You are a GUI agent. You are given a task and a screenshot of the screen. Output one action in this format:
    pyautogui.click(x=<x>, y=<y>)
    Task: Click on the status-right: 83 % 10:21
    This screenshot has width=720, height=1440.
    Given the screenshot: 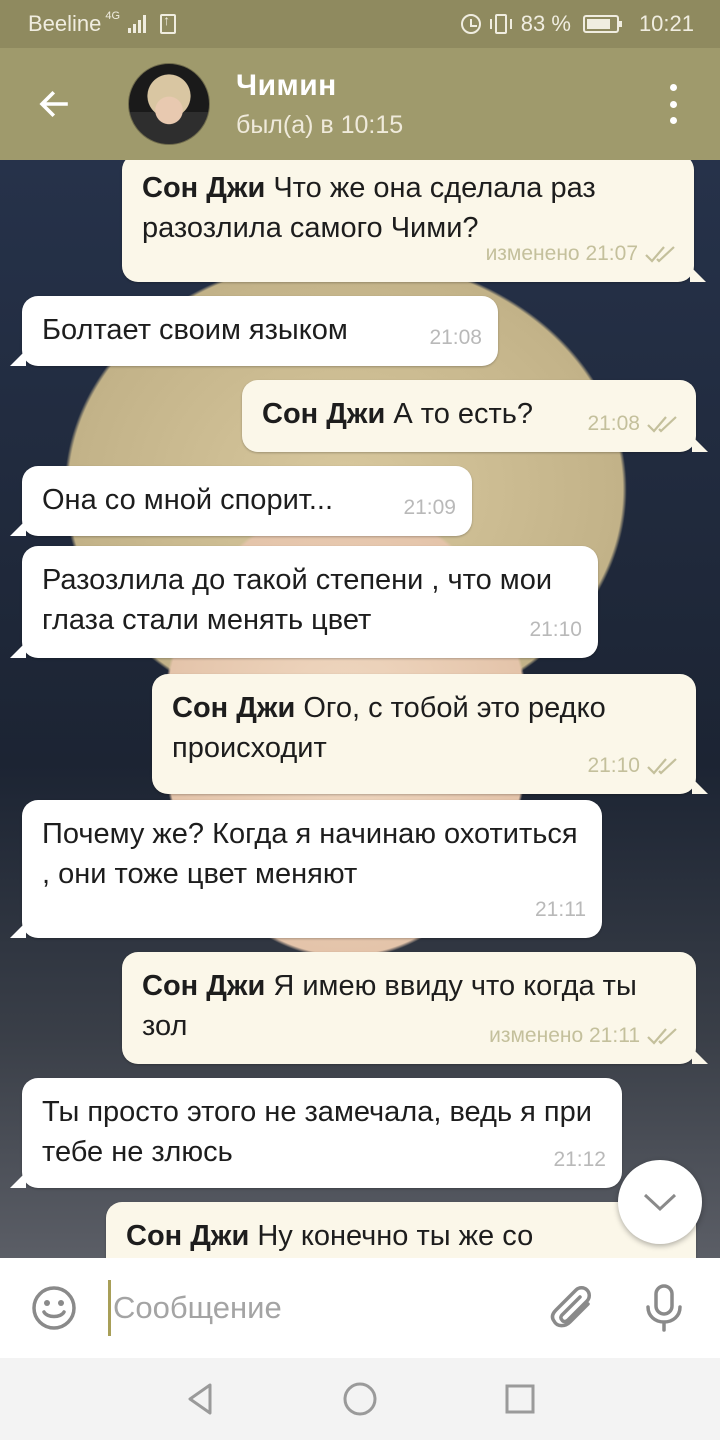 What is the action you would take?
    pyautogui.click(x=577, y=24)
    